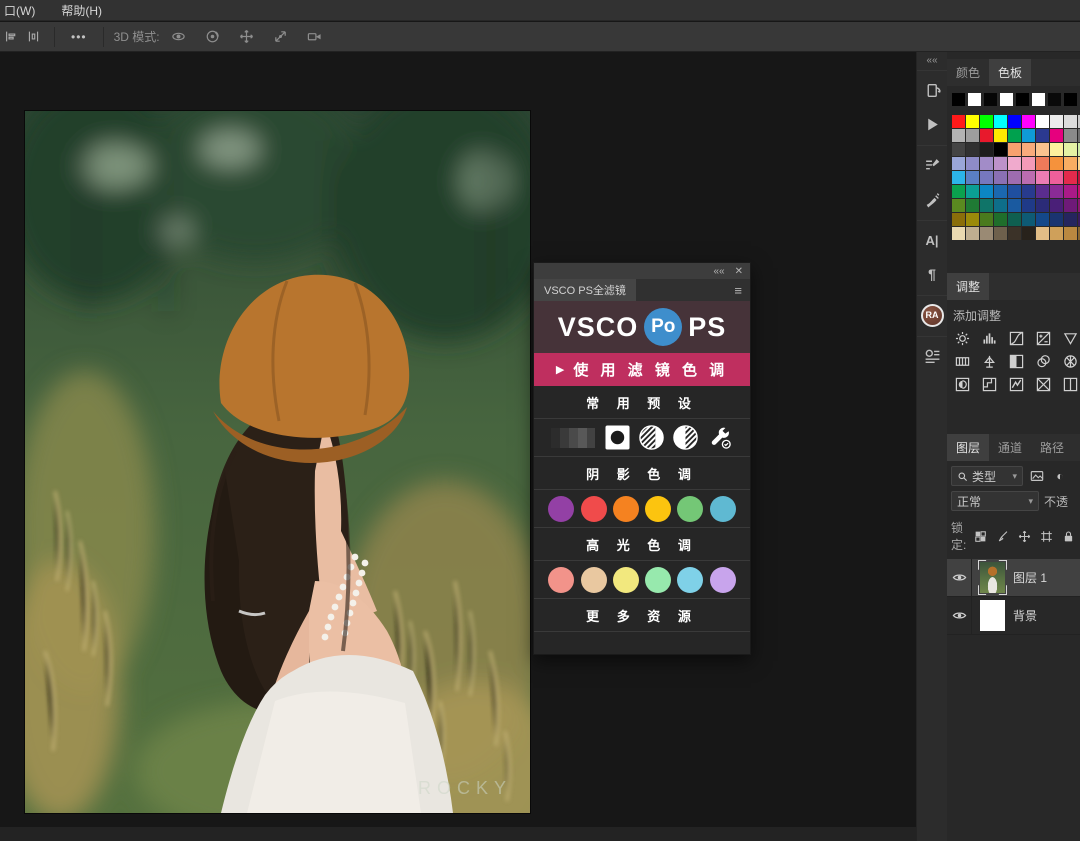 Image resolution: width=1080 pixels, height=841 pixels. What do you see at coordinates (1052, 447) in the screenshot?
I see `tab-路径: 路径` at bounding box center [1052, 447].